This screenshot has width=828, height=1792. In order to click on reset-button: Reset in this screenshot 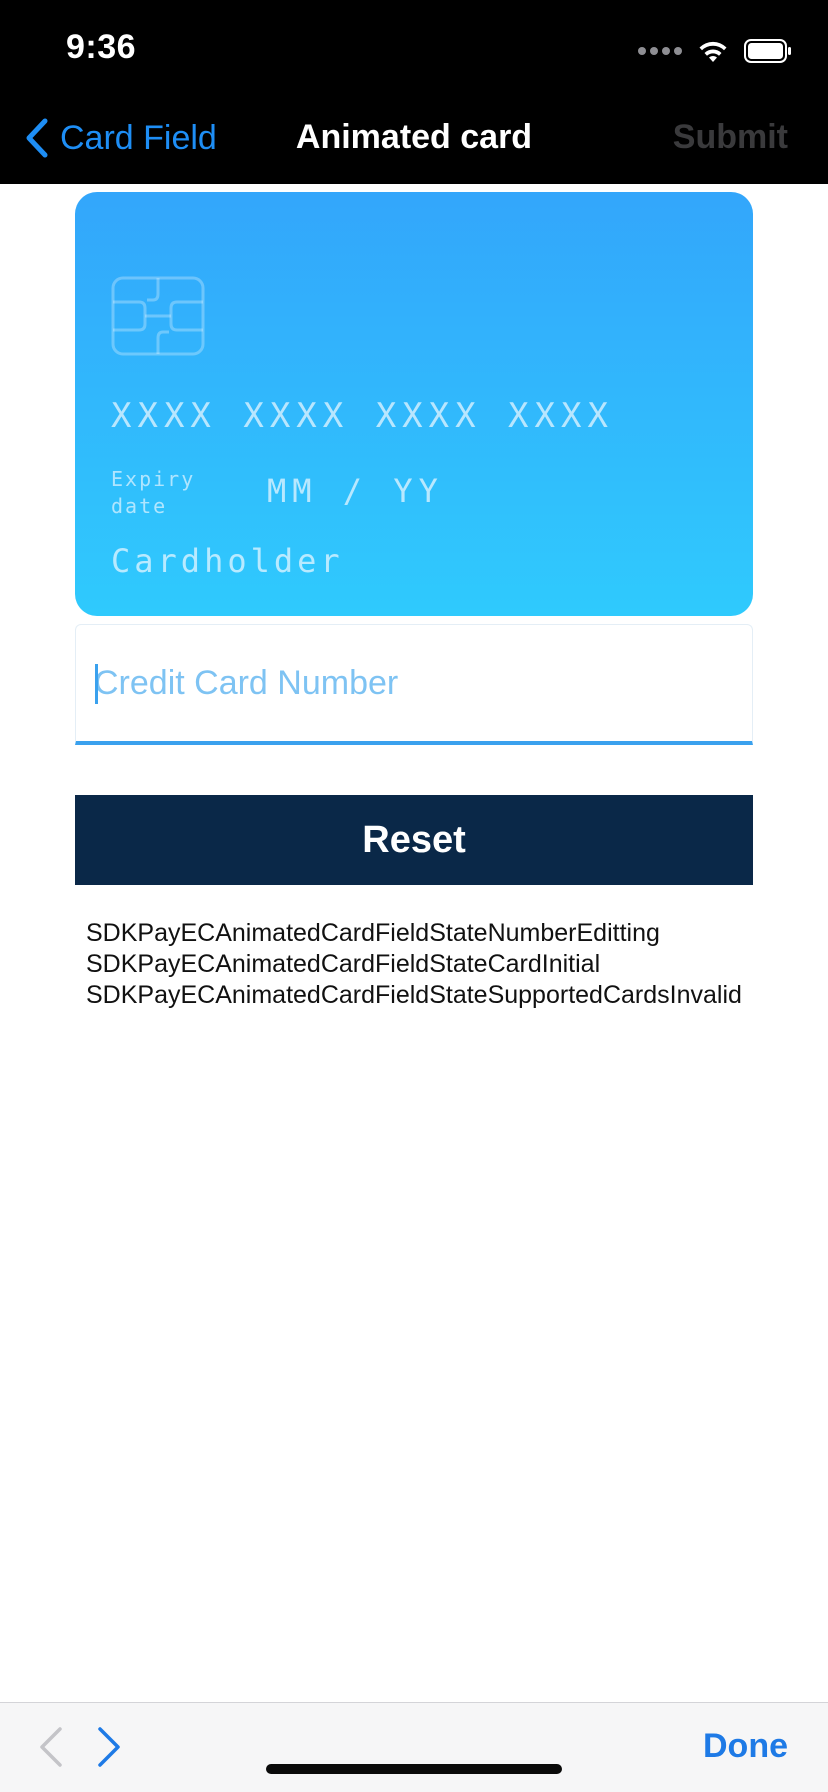, I will do `click(414, 840)`.